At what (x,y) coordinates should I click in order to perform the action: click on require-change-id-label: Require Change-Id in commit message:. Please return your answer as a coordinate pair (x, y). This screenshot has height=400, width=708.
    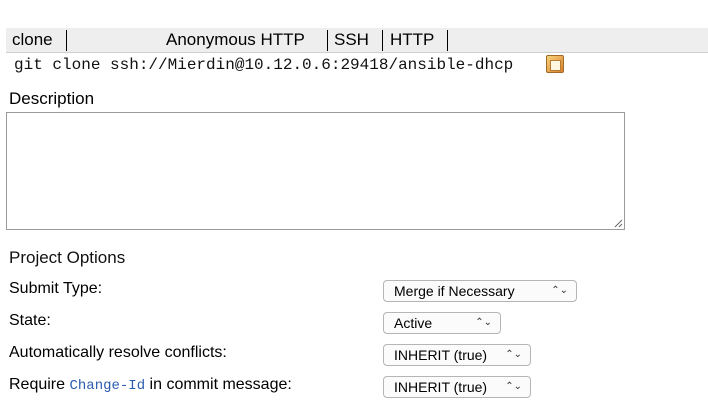
    Looking at the image, I should click on (150, 385).